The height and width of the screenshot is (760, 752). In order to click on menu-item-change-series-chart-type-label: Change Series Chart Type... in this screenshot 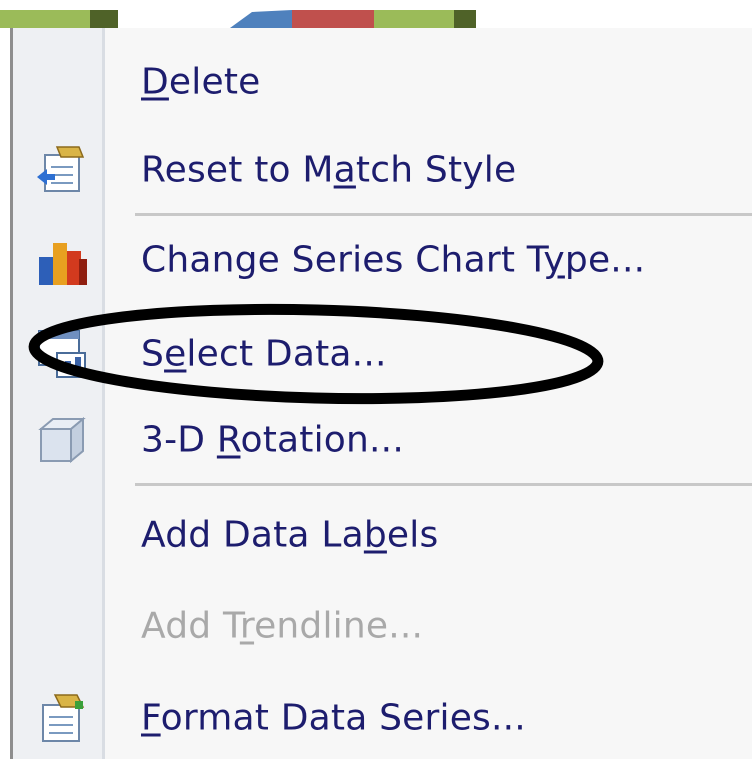, I will do `click(393, 260)`.